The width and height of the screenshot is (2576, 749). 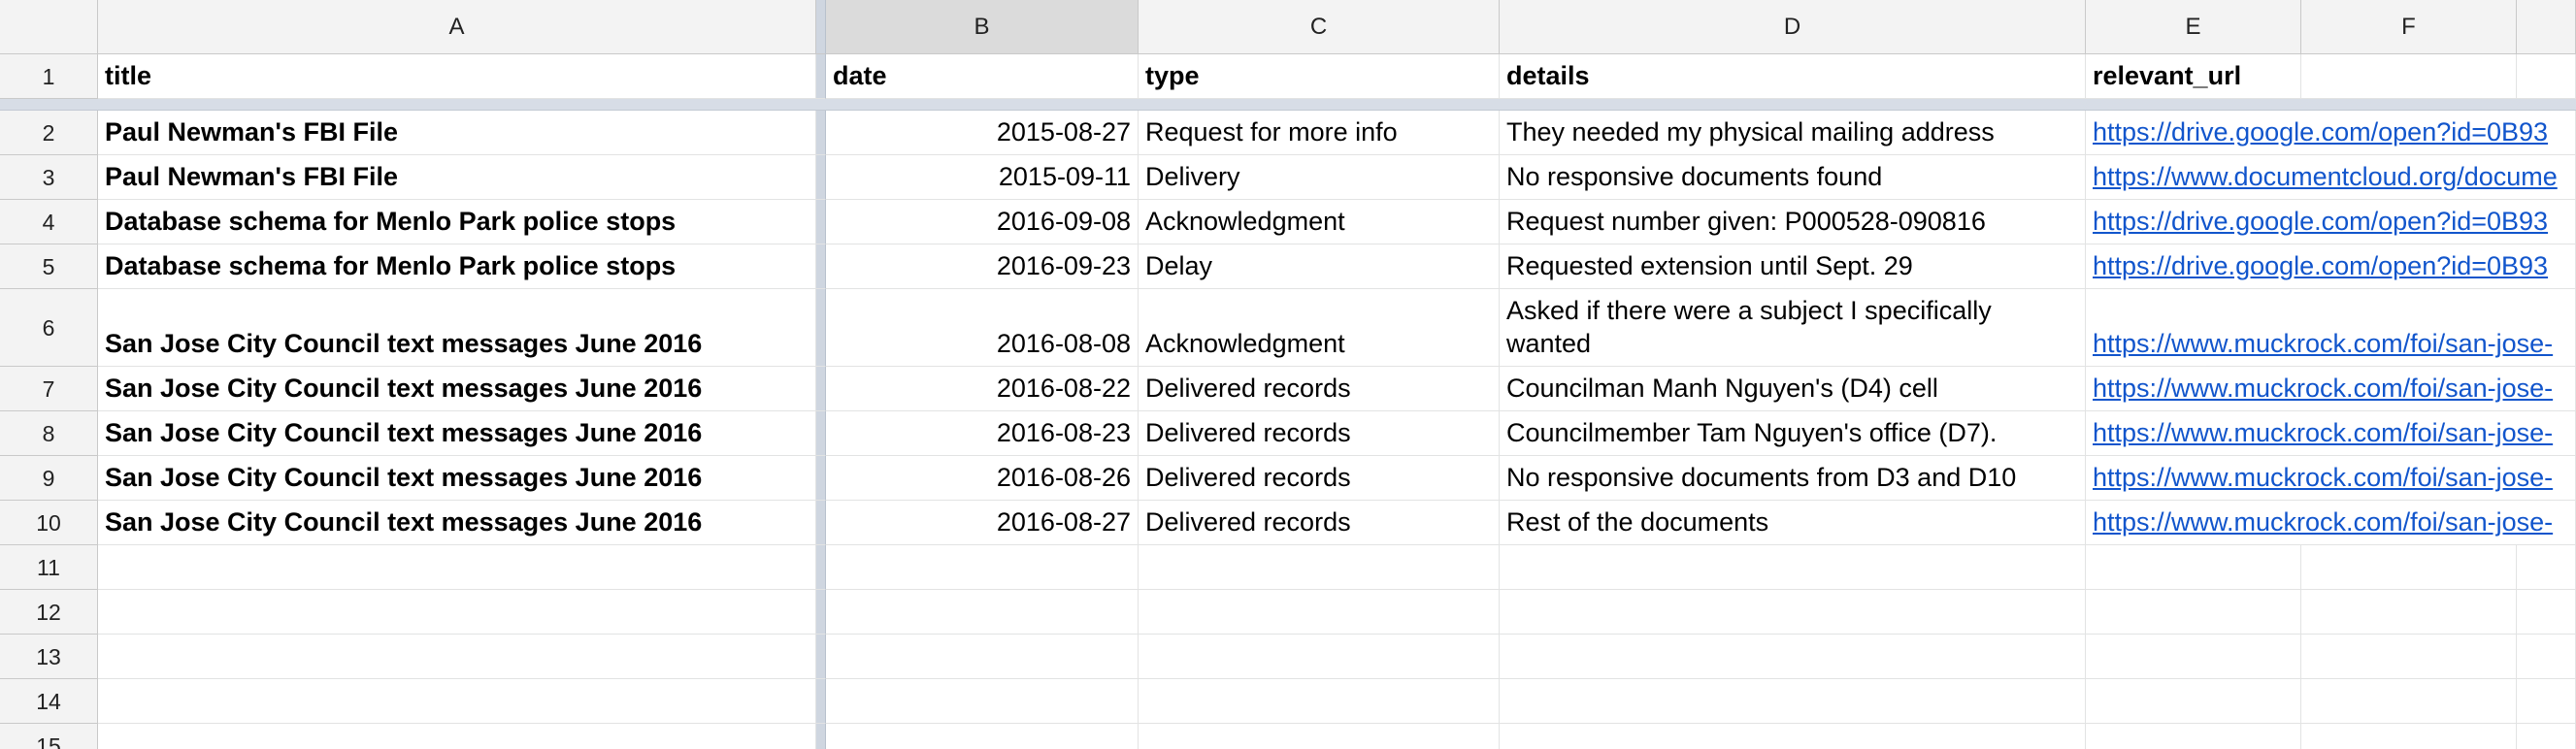 I want to click on row-header: 9, so click(x=49, y=478).